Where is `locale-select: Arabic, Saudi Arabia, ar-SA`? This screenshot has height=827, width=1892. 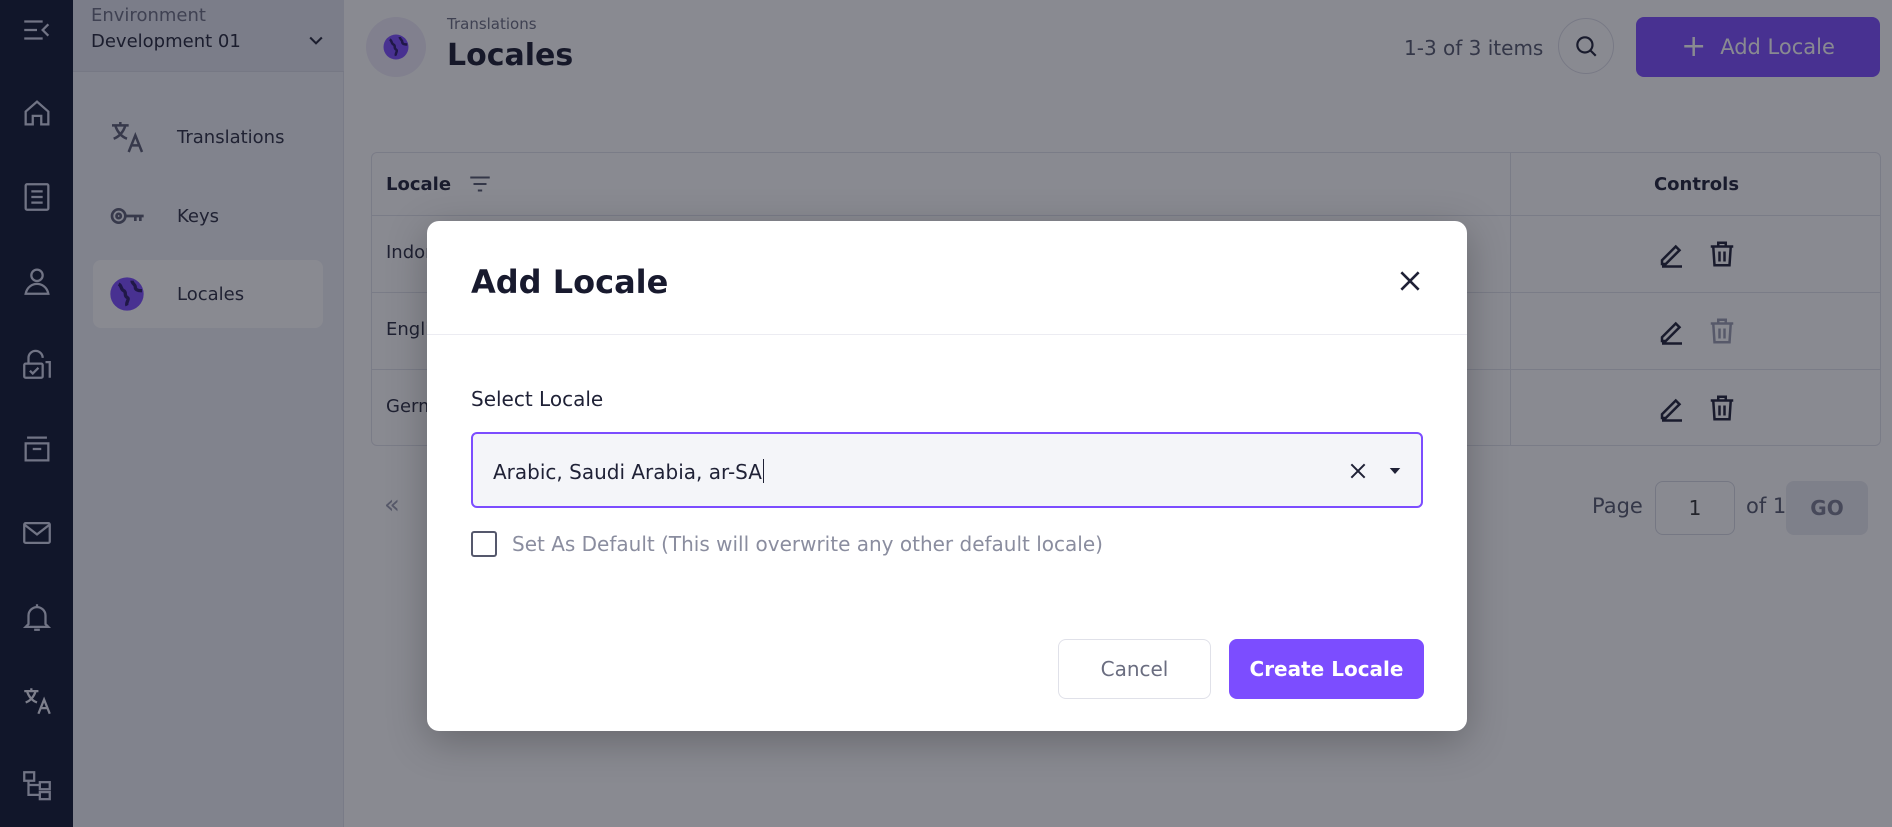
locale-select: Arabic, Saudi Arabia, ar-SA is located at coordinates (947, 470).